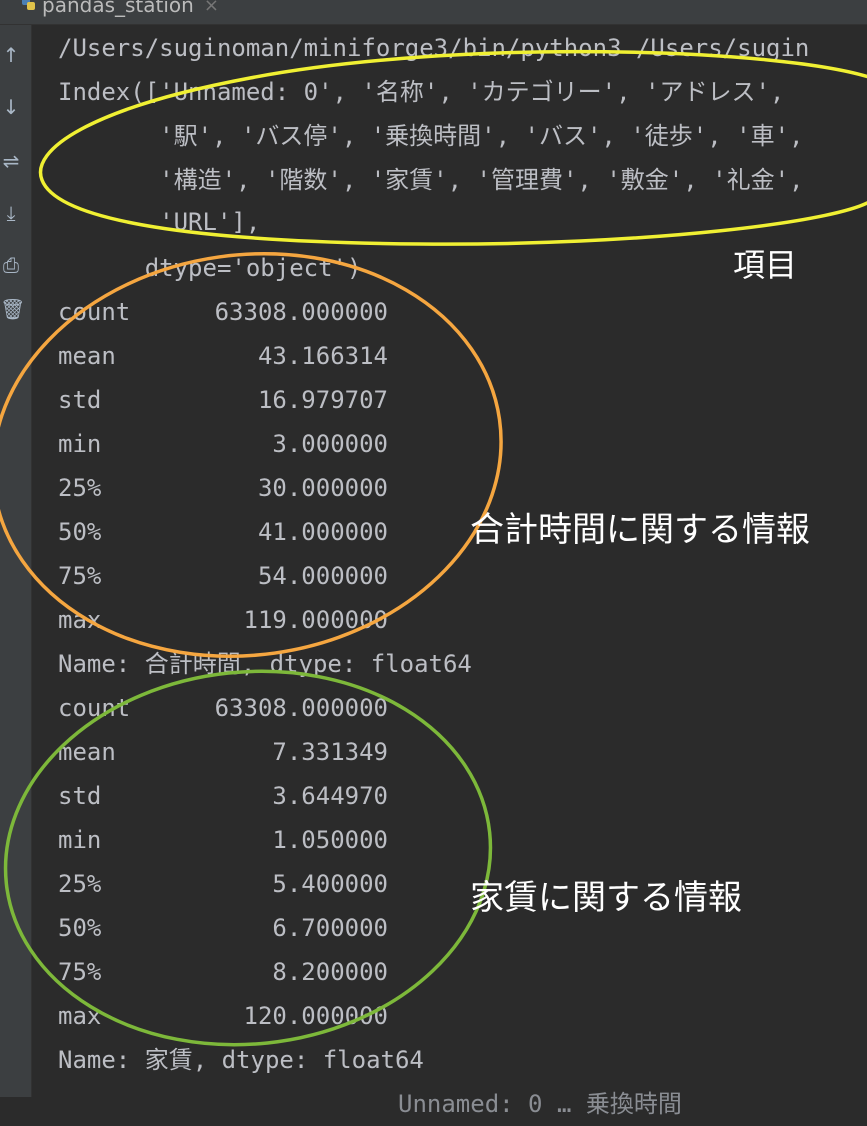 The height and width of the screenshot is (1126, 867). I want to click on stat-row: 25% 30.000000, so click(223, 488).